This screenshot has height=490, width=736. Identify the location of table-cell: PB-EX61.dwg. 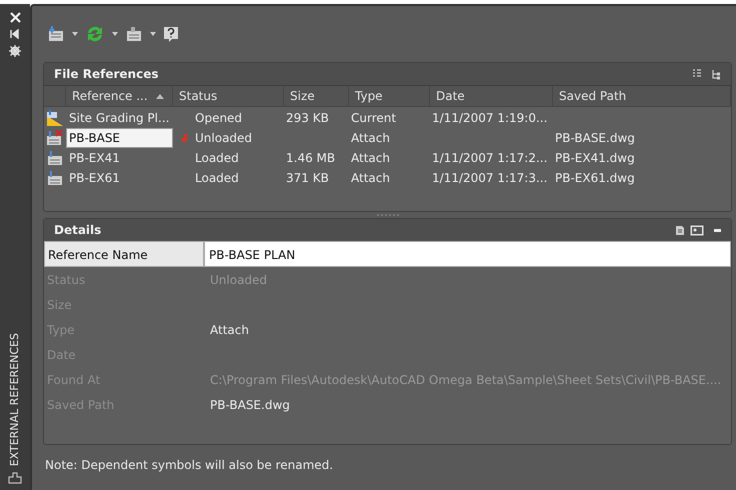
(595, 178).